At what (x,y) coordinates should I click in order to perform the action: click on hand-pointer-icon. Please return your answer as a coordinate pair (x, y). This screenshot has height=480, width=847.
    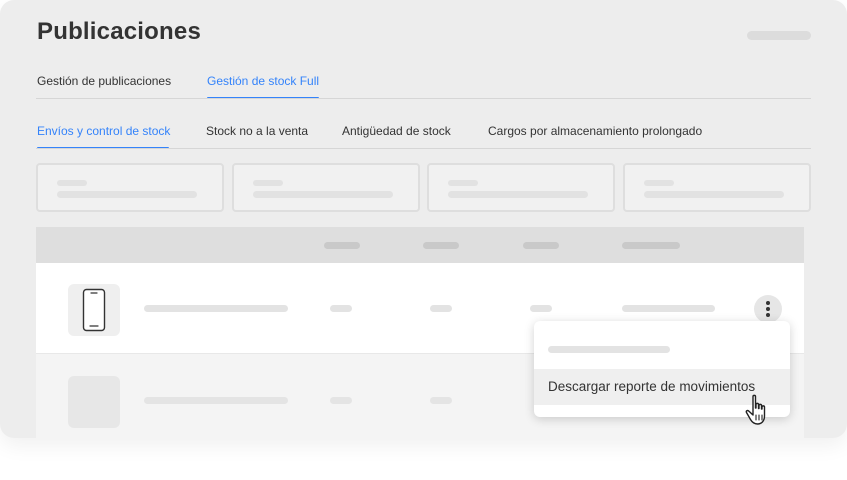
    Looking at the image, I should click on (755, 409).